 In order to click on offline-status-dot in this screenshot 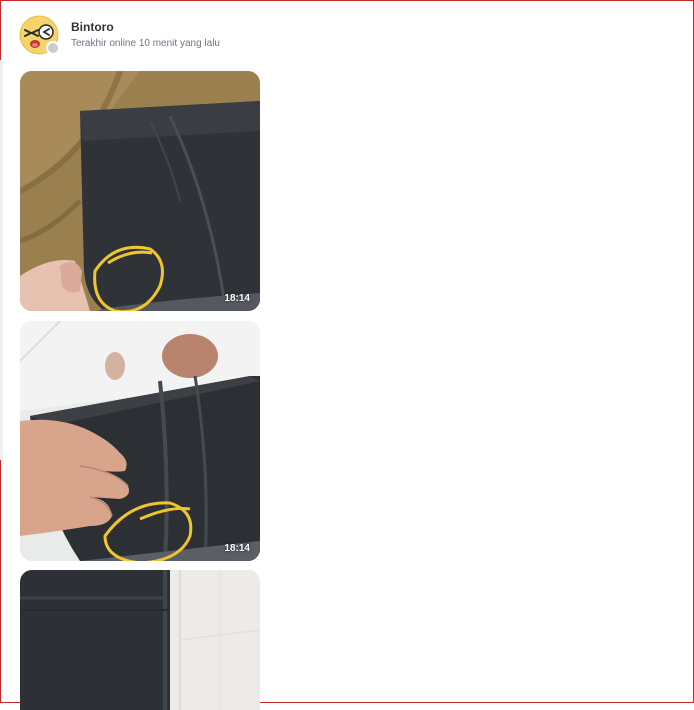, I will do `click(53, 48)`.